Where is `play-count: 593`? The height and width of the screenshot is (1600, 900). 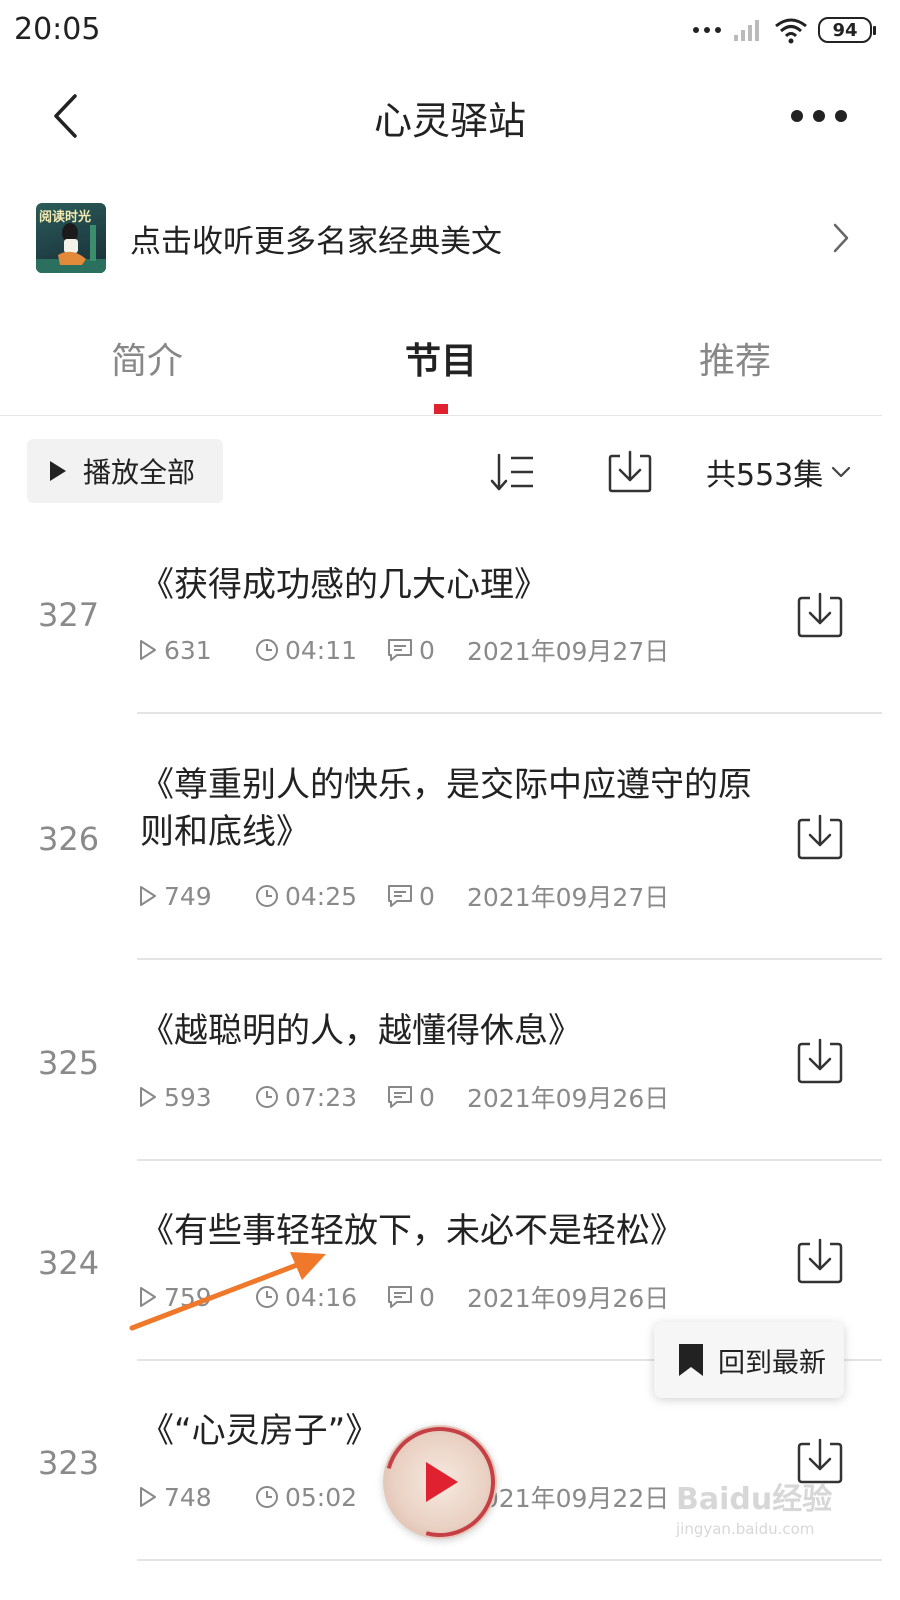 play-count: 593 is located at coordinates (196, 1097).